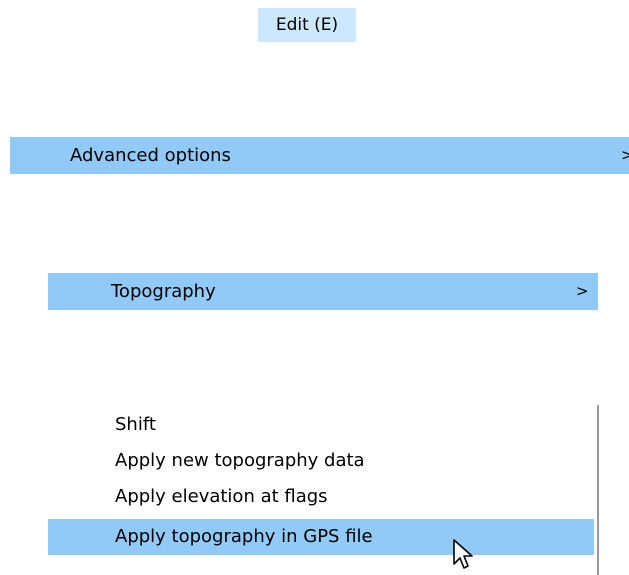 The height and width of the screenshot is (575, 629). Describe the element at coordinates (321, 425) in the screenshot. I see `menu-item-shift: Shift` at that location.